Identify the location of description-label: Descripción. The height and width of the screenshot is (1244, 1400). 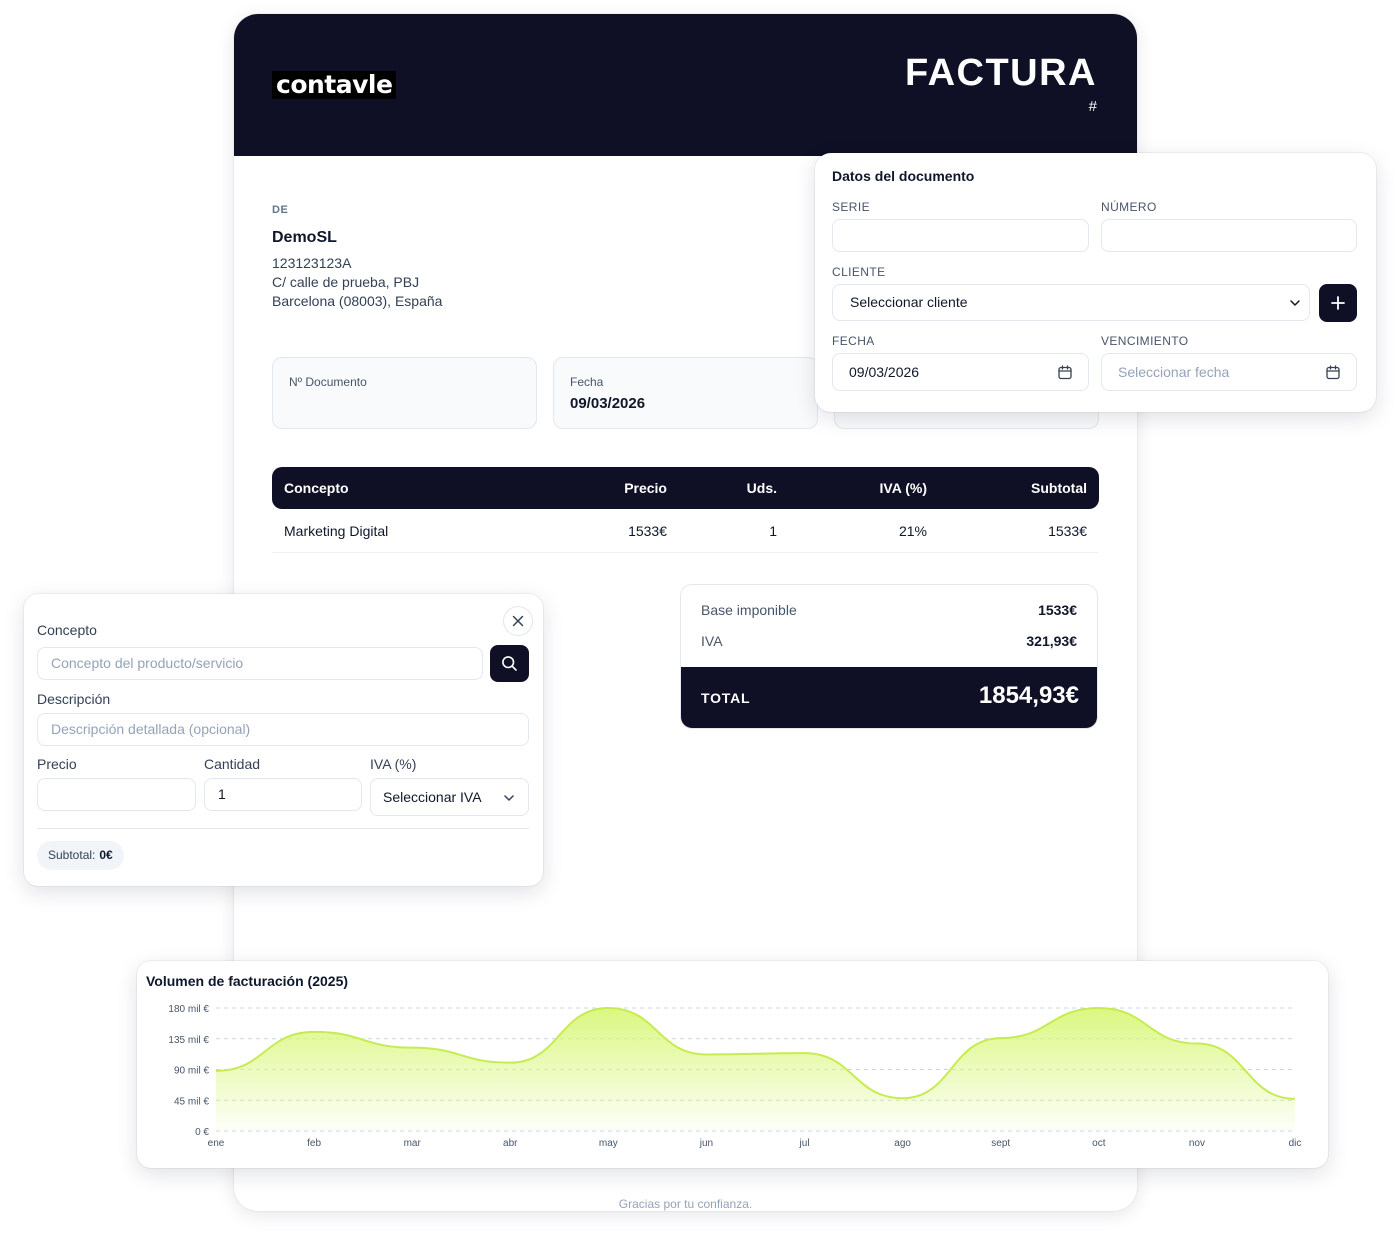
(74, 699).